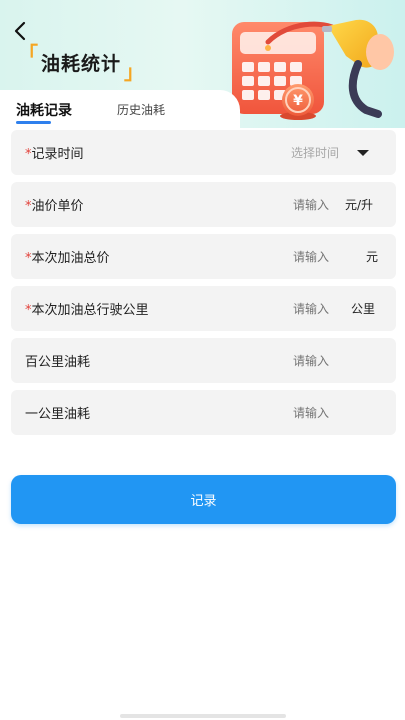  Describe the element at coordinates (44, 110) in the screenshot. I see `tab-fuel-record: 油耗记录` at that location.